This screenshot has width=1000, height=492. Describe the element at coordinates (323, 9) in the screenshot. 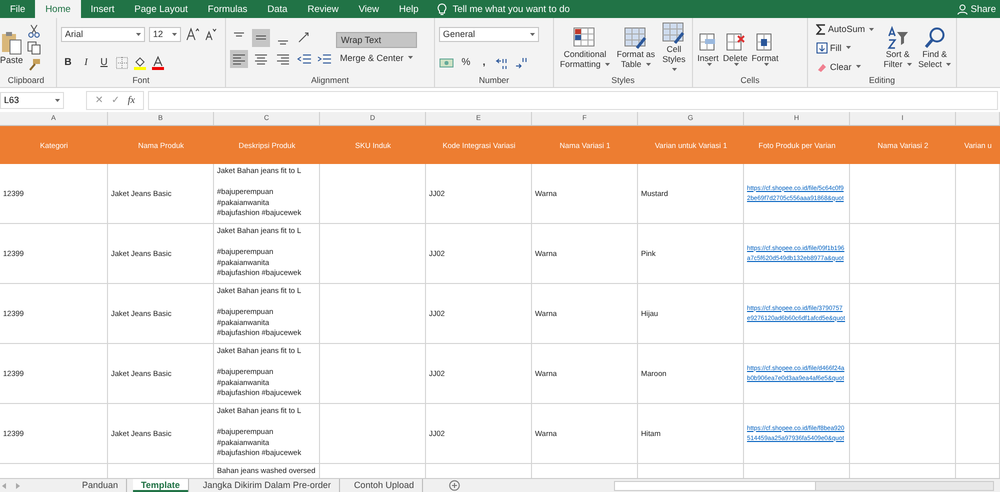

I see `ribbon-tab: Review` at that location.